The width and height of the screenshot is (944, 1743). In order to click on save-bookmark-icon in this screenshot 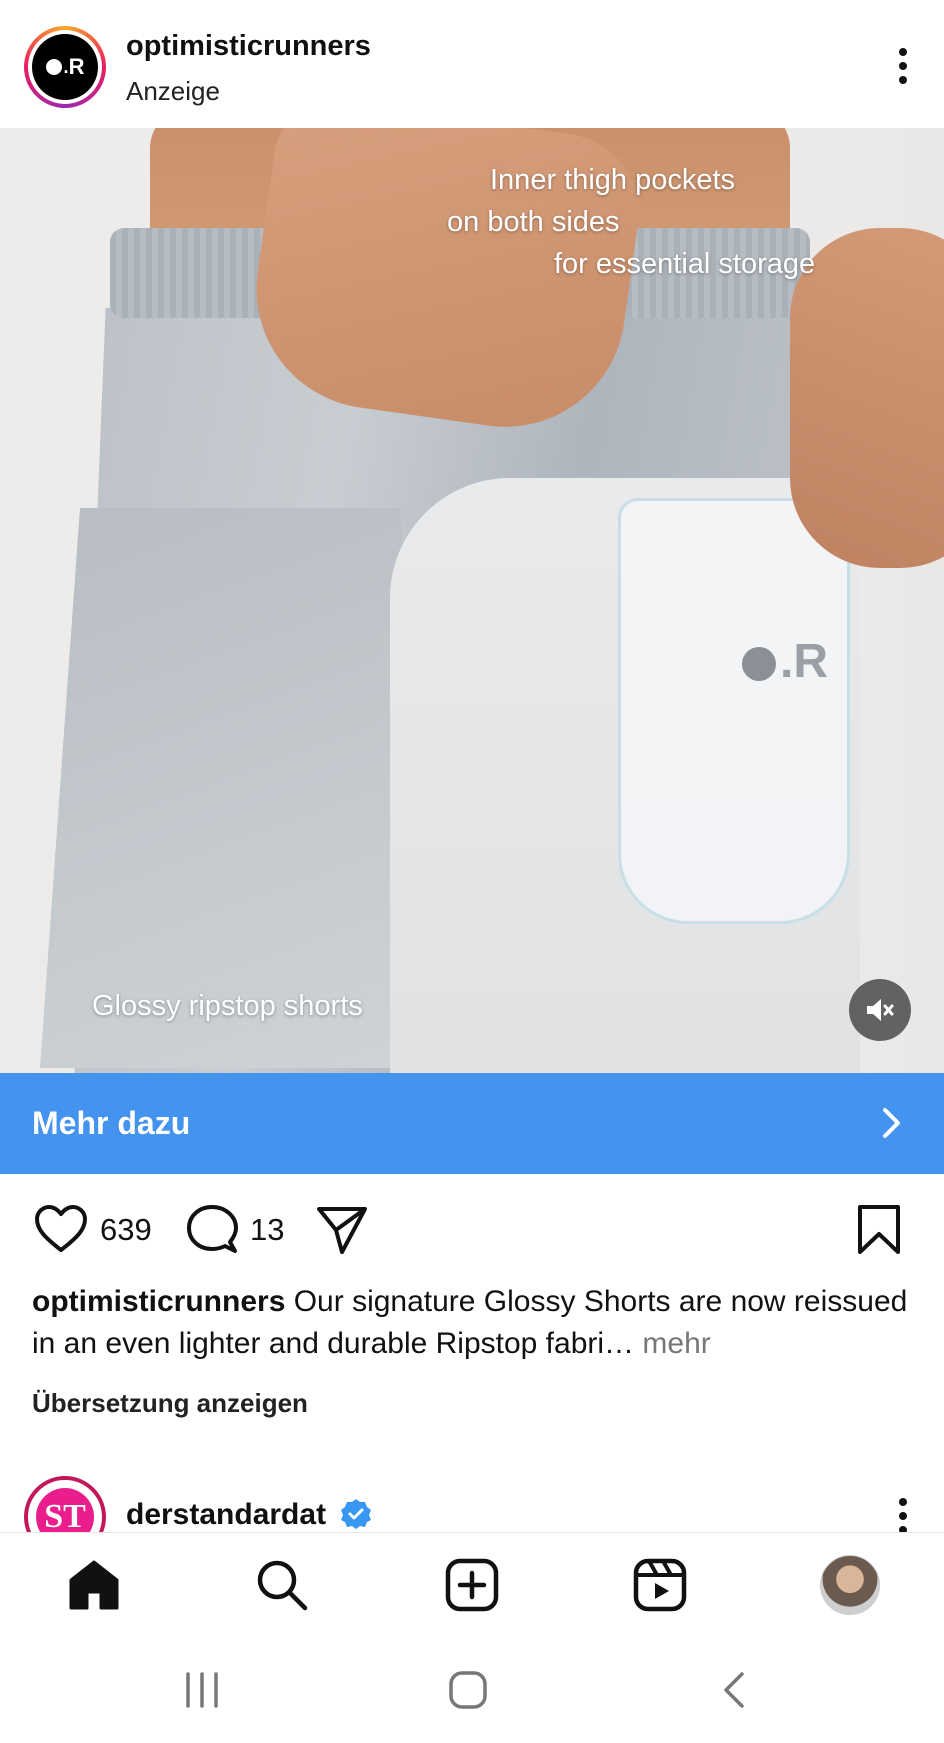, I will do `click(879, 1230)`.